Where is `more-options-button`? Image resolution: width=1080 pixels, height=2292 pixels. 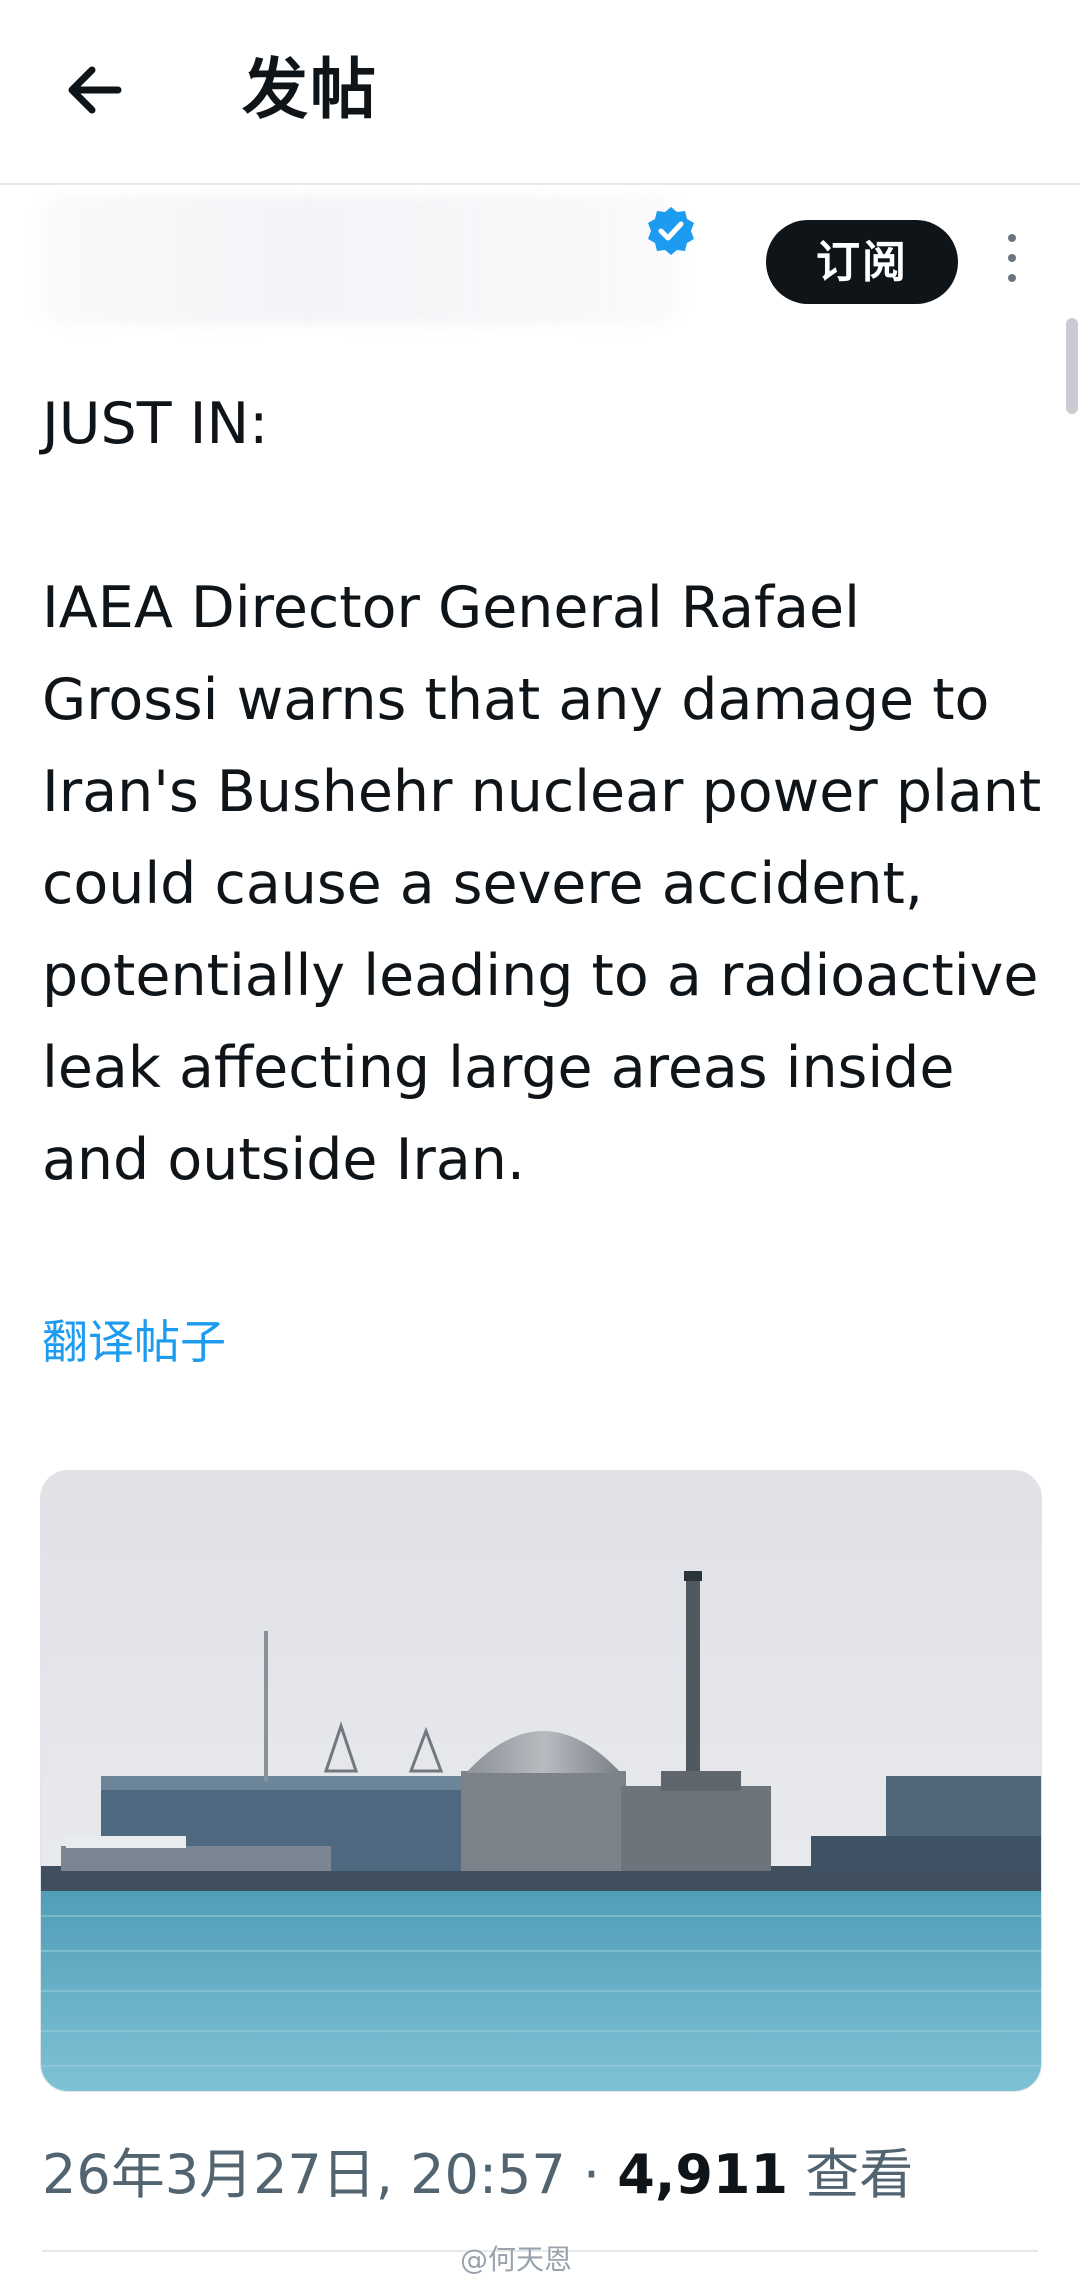
more-options-button is located at coordinates (1012, 264).